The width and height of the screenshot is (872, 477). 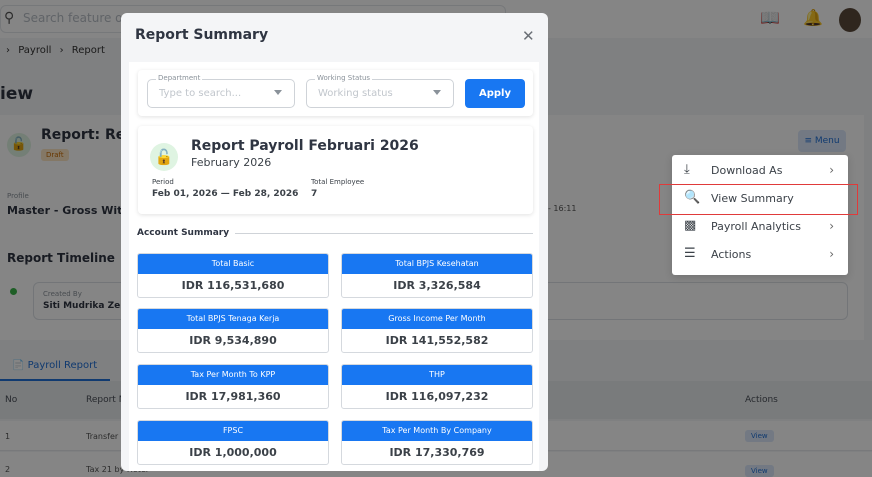 What do you see at coordinates (233, 319) in the screenshot?
I see `summary-card-label: Total BPJS Tenaga Kerja` at bounding box center [233, 319].